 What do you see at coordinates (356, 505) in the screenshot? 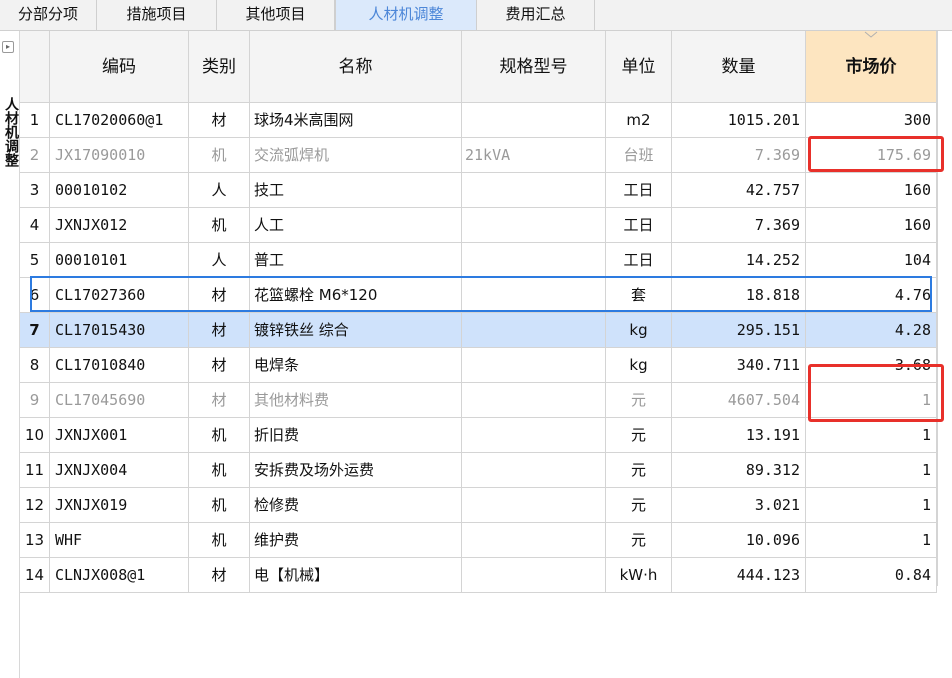
I see `cell-name: 检修费` at bounding box center [356, 505].